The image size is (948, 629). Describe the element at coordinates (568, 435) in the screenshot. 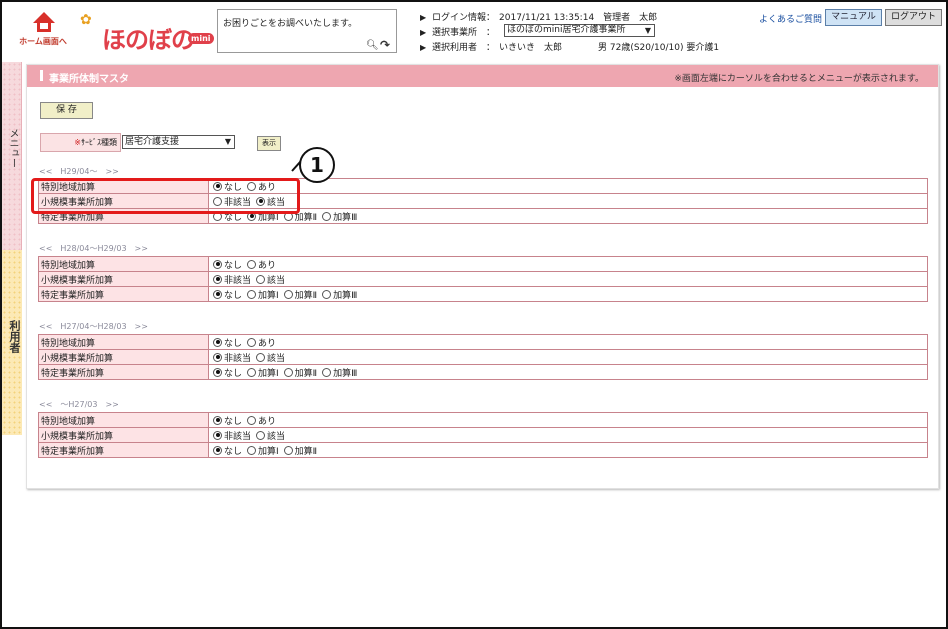

I see `radio-group: 非該当 該当` at that location.